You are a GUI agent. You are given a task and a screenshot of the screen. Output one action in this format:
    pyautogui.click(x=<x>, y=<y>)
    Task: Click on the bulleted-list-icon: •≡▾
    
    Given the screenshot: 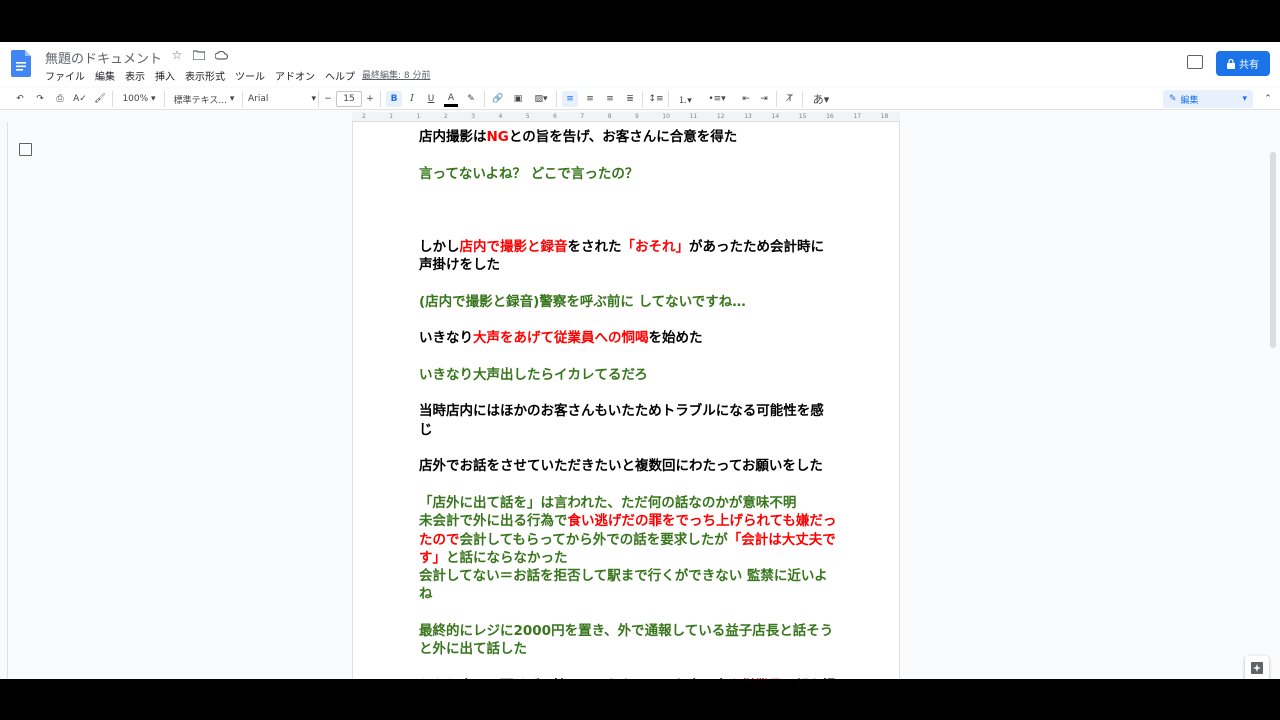 What is the action you would take?
    pyautogui.click(x=717, y=99)
    